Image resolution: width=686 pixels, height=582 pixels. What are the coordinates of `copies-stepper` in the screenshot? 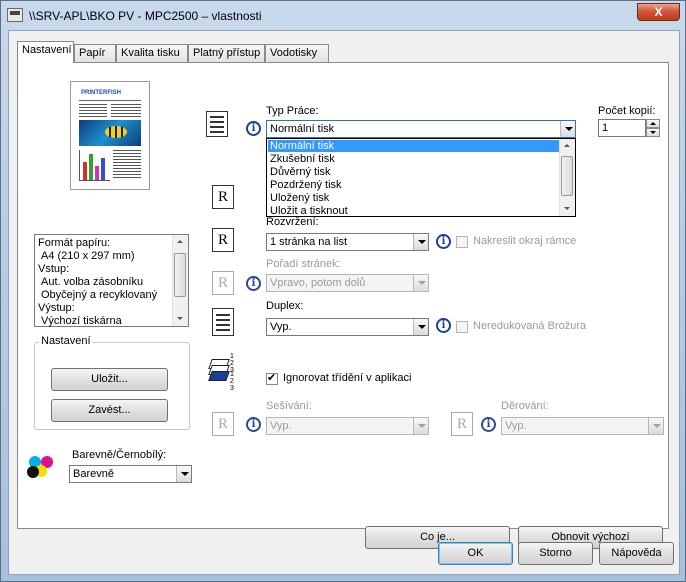 It's located at (653, 128).